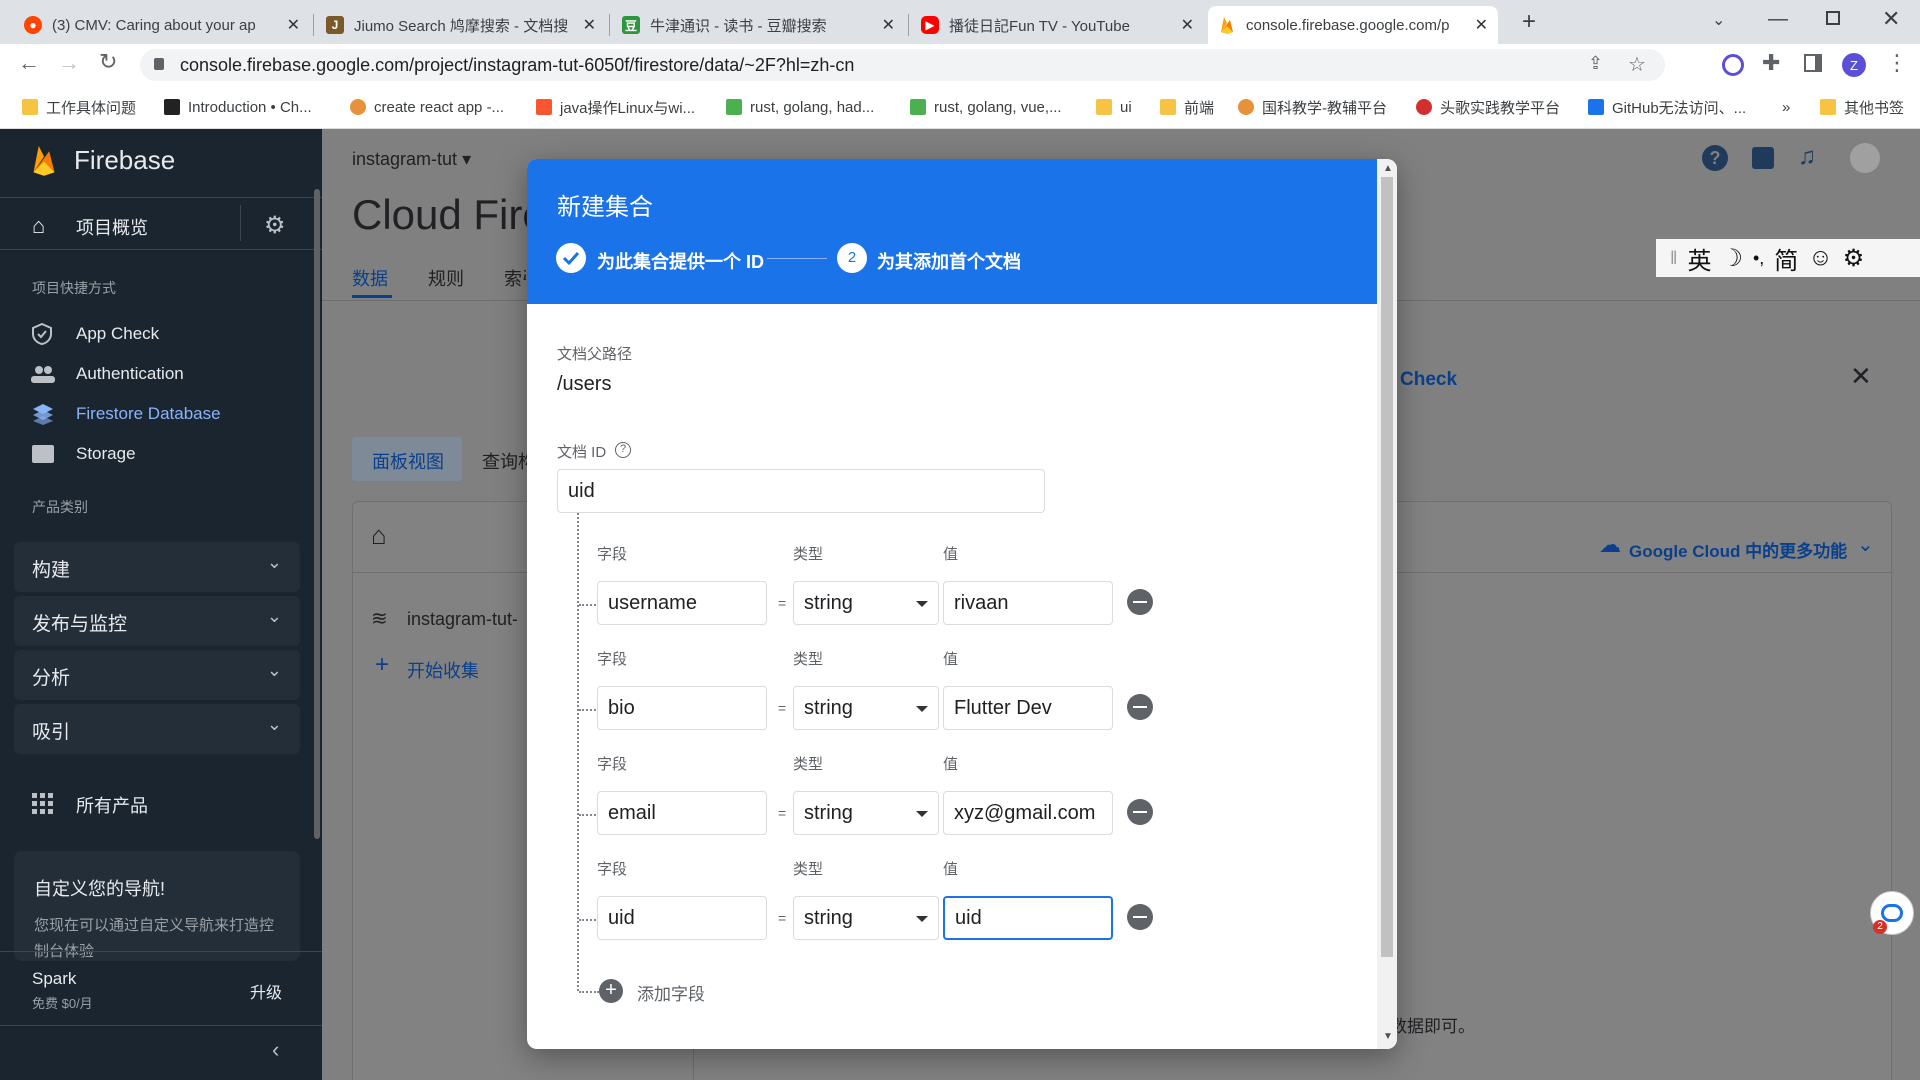  Describe the element at coordinates (1833, 18) in the screenshot. I see `restore-icon` at that location.